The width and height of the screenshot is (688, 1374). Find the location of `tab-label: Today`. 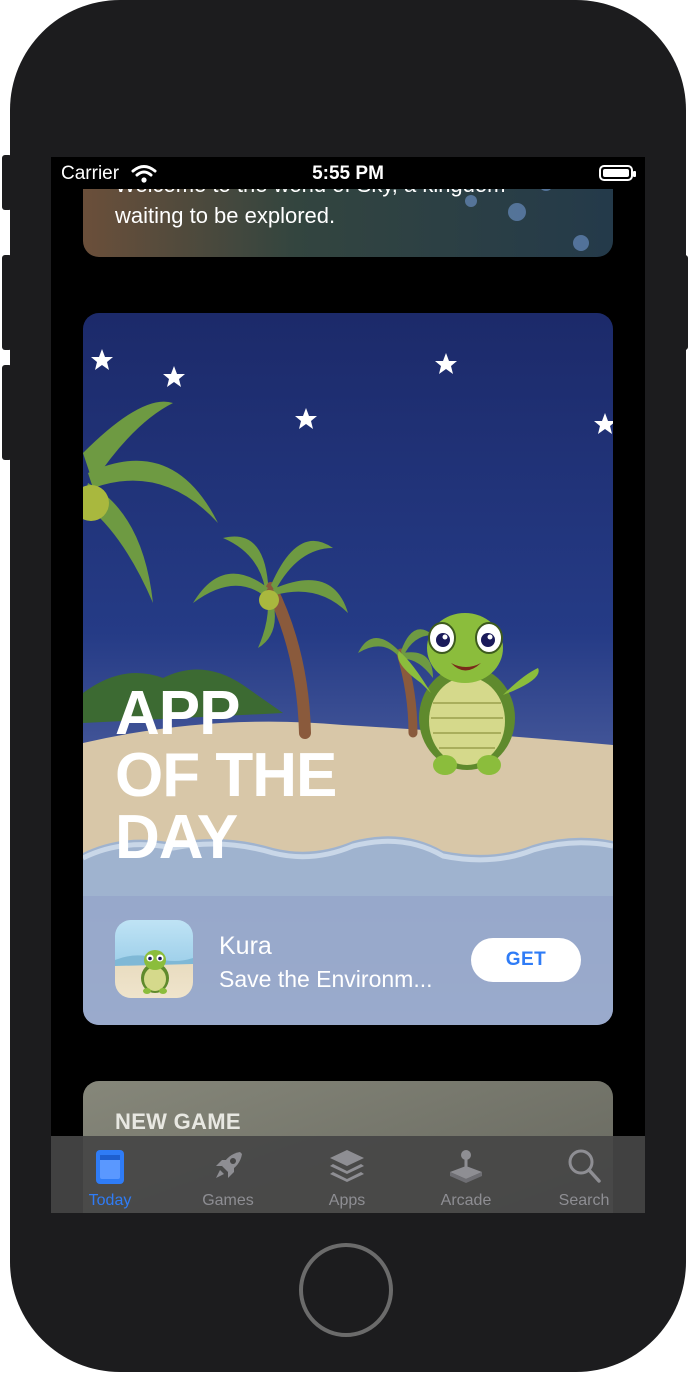

tab-label: Today is located at coordinates (110, 1200).